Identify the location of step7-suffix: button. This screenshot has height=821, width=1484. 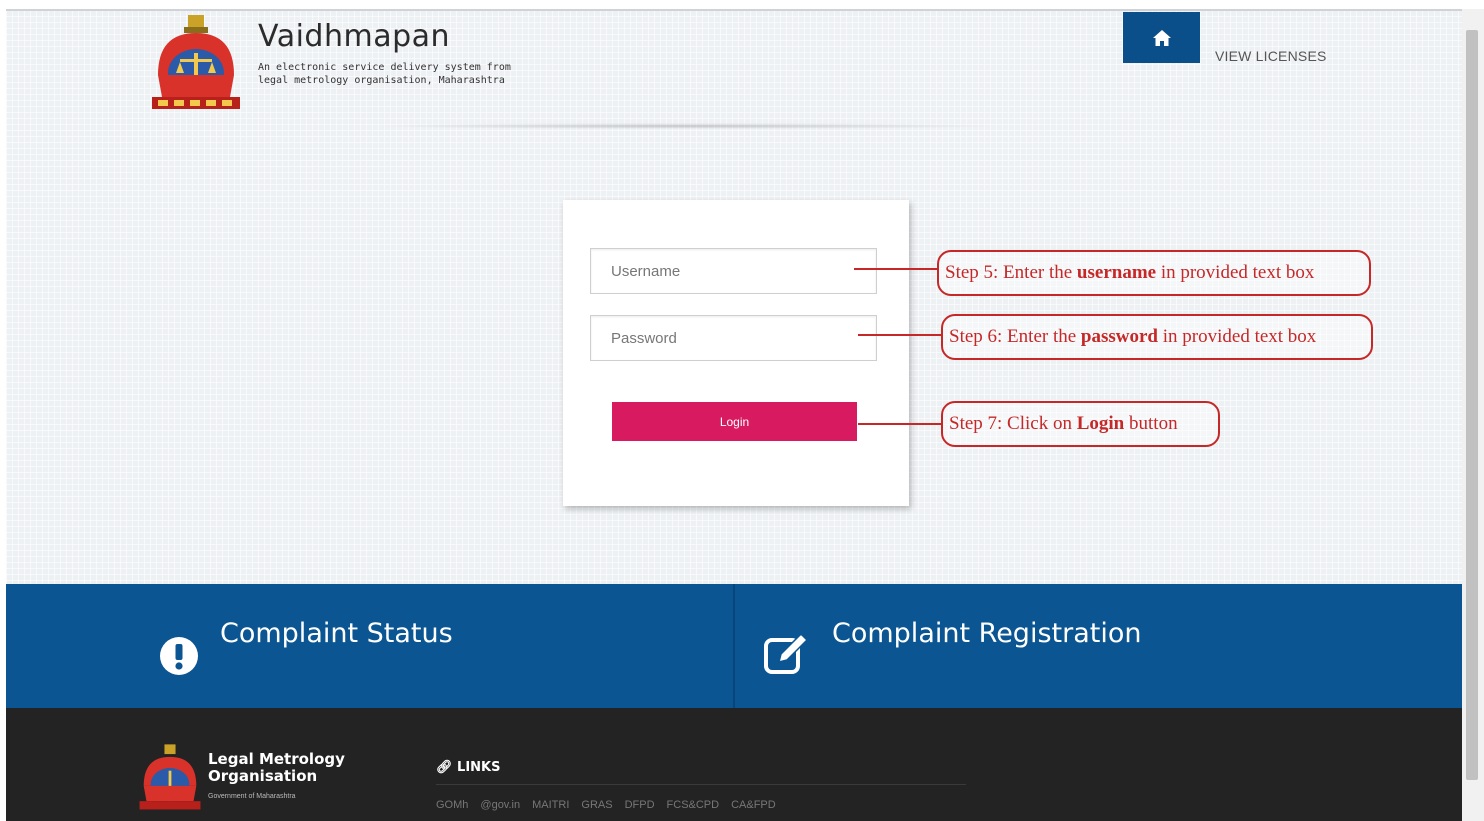
(1153, 423).